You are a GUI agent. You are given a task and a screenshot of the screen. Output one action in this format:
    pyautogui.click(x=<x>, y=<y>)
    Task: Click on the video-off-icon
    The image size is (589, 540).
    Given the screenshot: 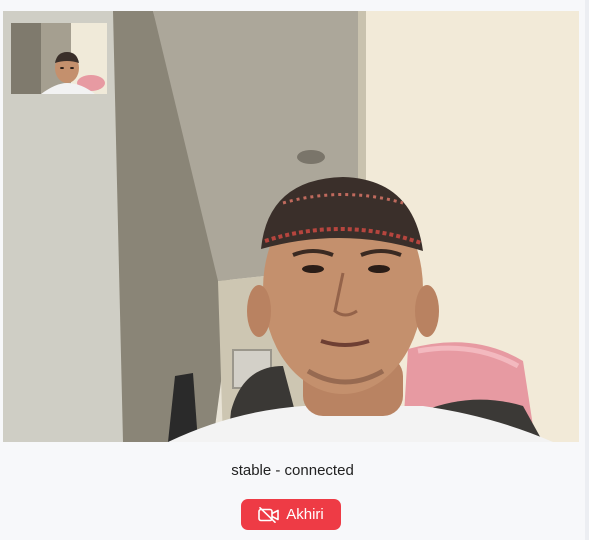 What is the action you would take?
    pyautogui.click(x=269, y=514)
    